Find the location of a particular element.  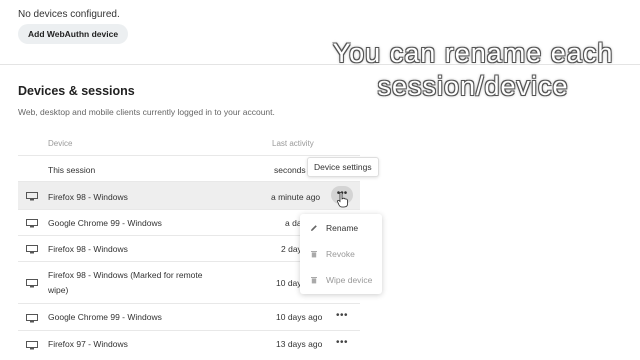

column-header-last-activity: Last activity is located at coordinates (293, 143).